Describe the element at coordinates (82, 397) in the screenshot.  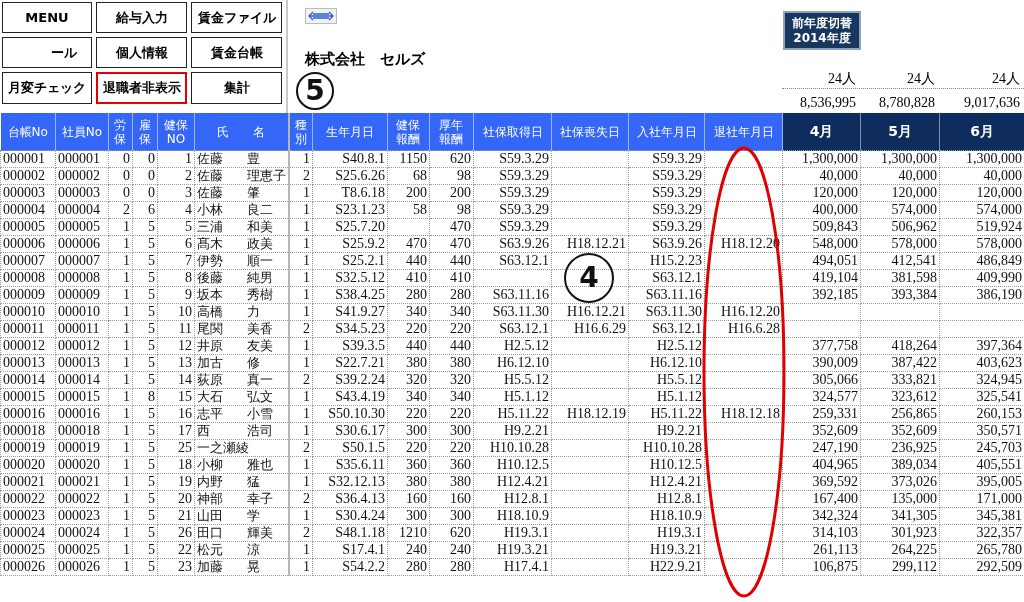
I see `table-cell: 000015` at that location.